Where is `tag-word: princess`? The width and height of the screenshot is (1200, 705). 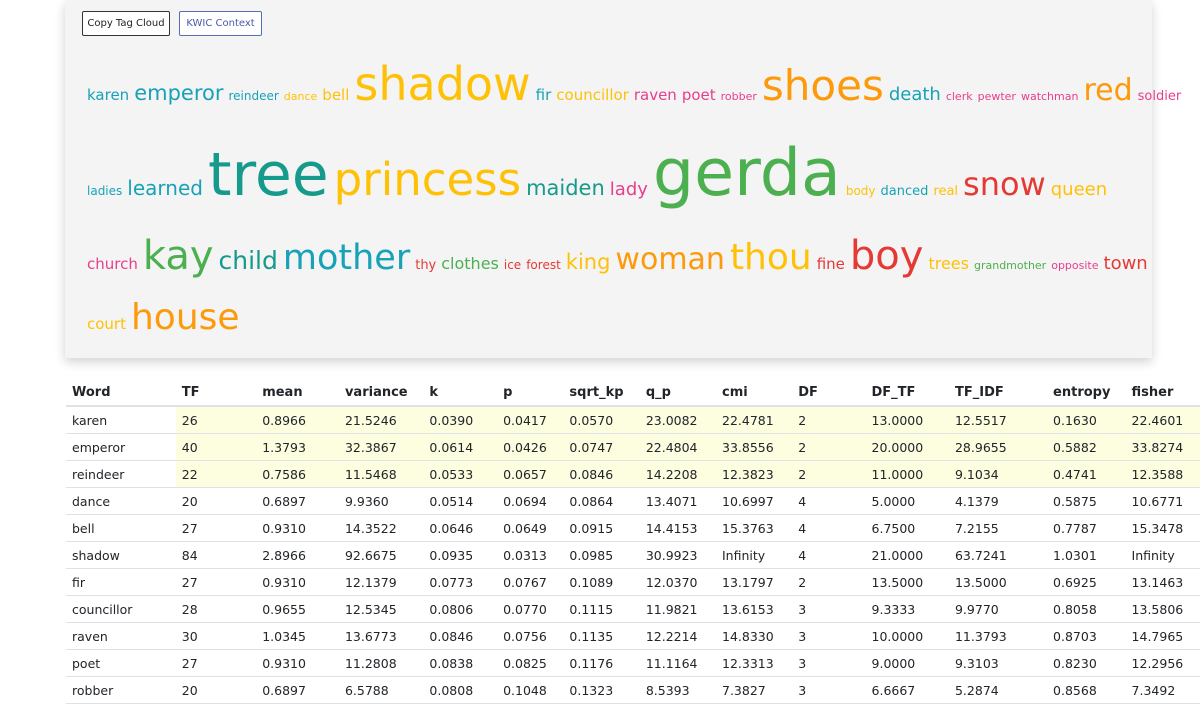 tag-word: princess is located at coordinates (427, 179).